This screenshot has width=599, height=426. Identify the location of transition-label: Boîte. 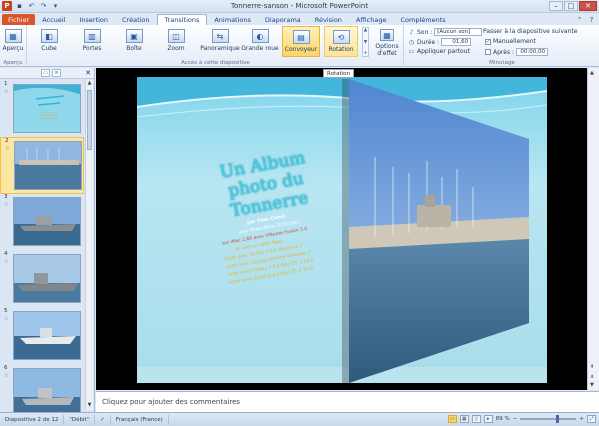
(134, 48).